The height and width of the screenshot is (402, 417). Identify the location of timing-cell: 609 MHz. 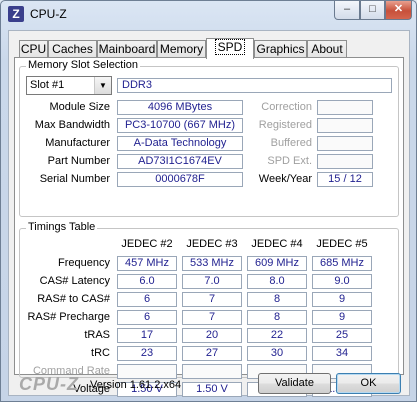
(277, 263).